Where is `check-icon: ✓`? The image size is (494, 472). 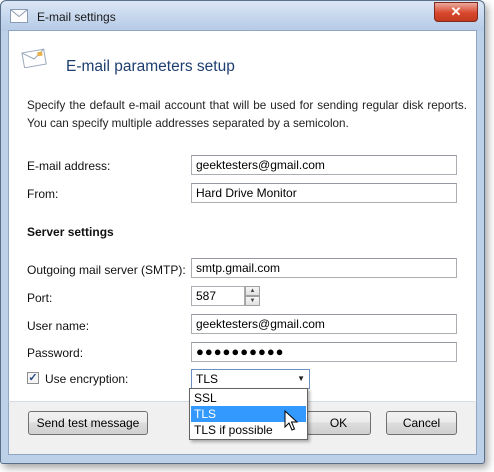
check-icon: ✓ is located at coordinates (33, 378).